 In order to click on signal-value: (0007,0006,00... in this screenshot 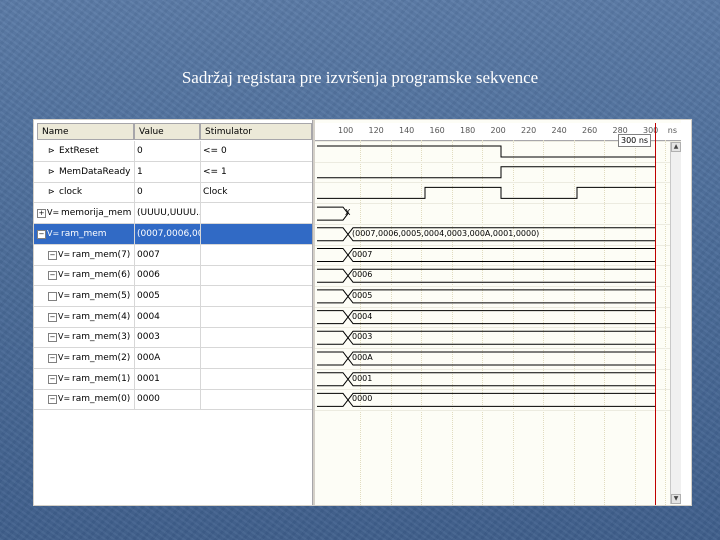, I will do `click(167, 233)`.